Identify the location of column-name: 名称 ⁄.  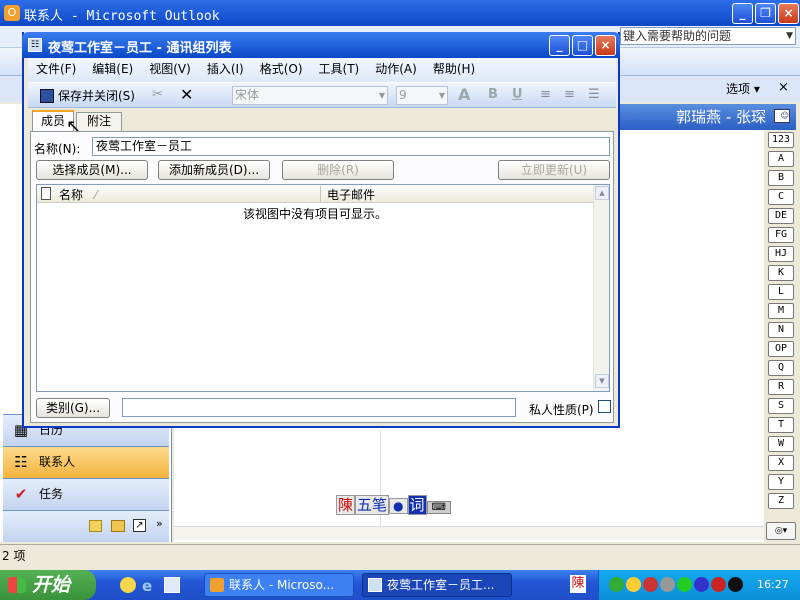
(190, 194).